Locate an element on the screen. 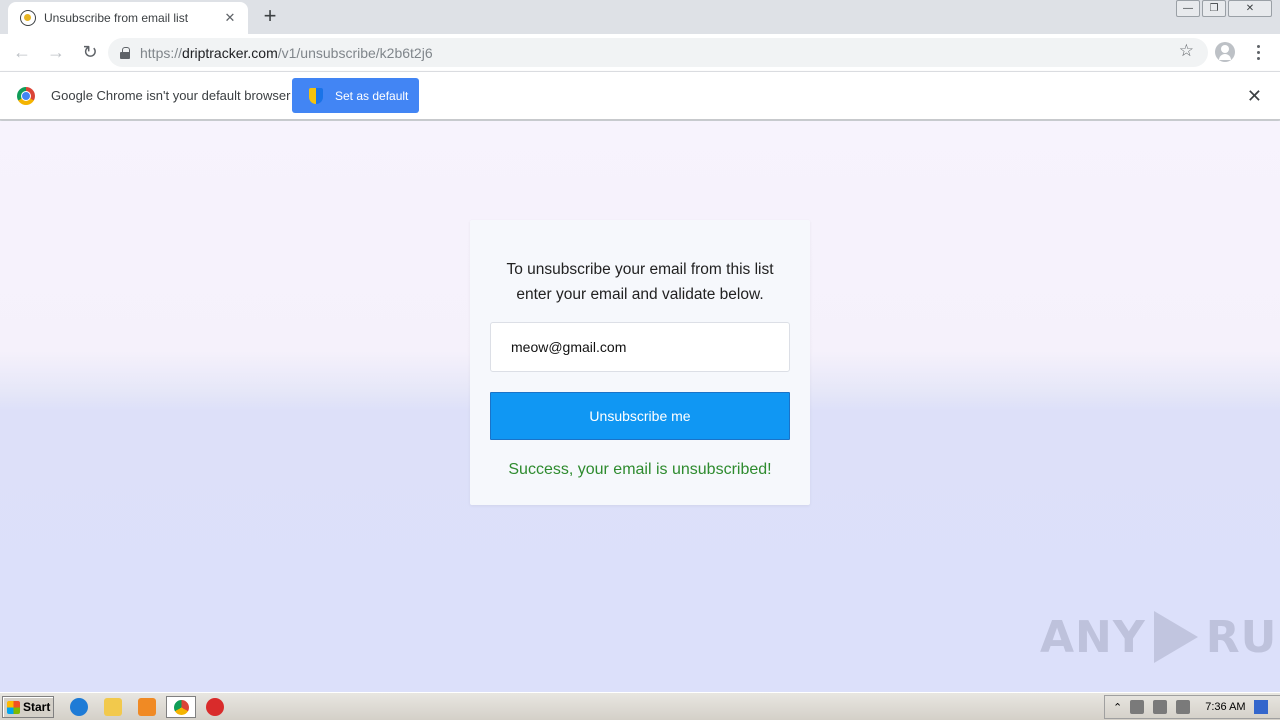 The height and width of the screenshot is (720, 1280). internet-explorer-icon is located at coordinates (79, 707).